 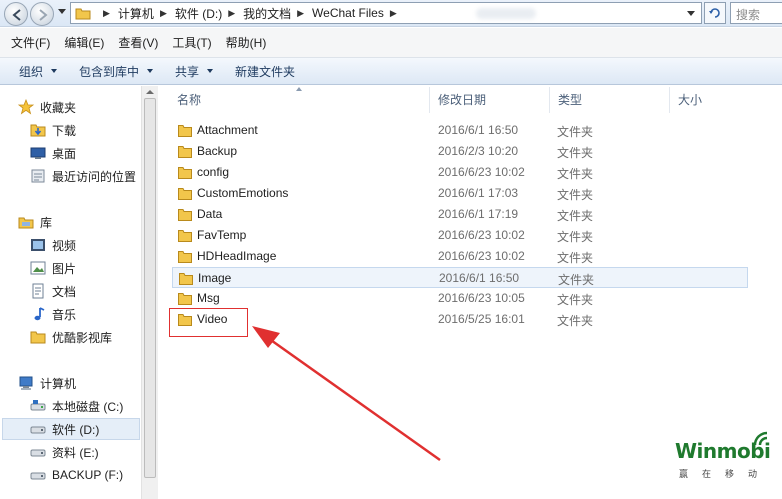 I want to click on file-row-video: Video 2016/5/25 16:01 文件夹, so click(x=460, y=319).